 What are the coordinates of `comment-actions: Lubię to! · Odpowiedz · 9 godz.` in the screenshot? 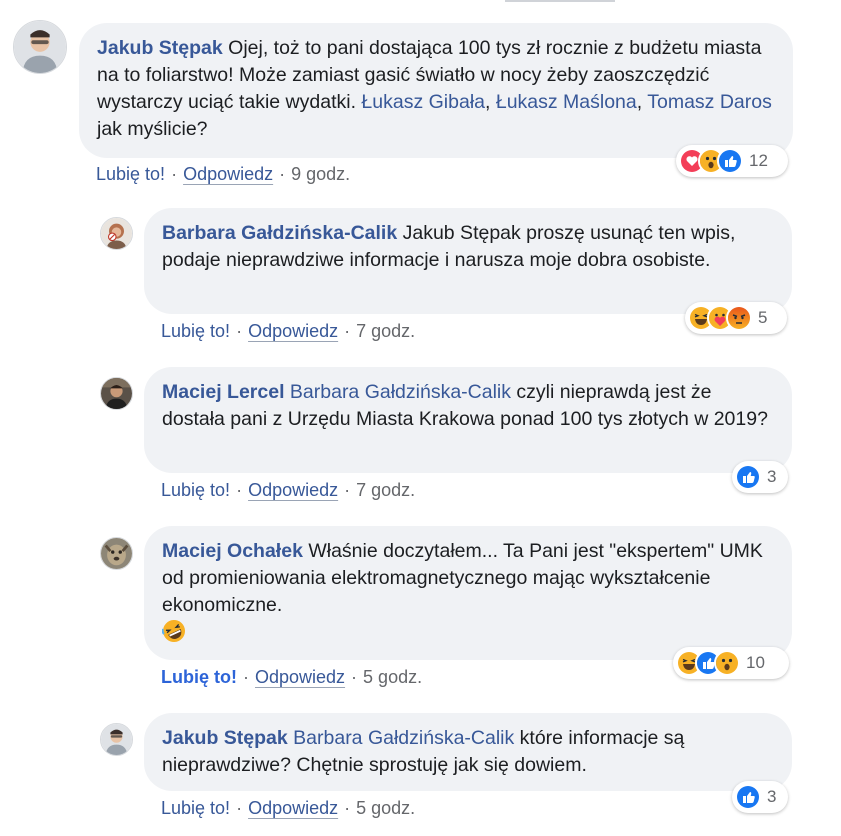 It's located at (223, 174).